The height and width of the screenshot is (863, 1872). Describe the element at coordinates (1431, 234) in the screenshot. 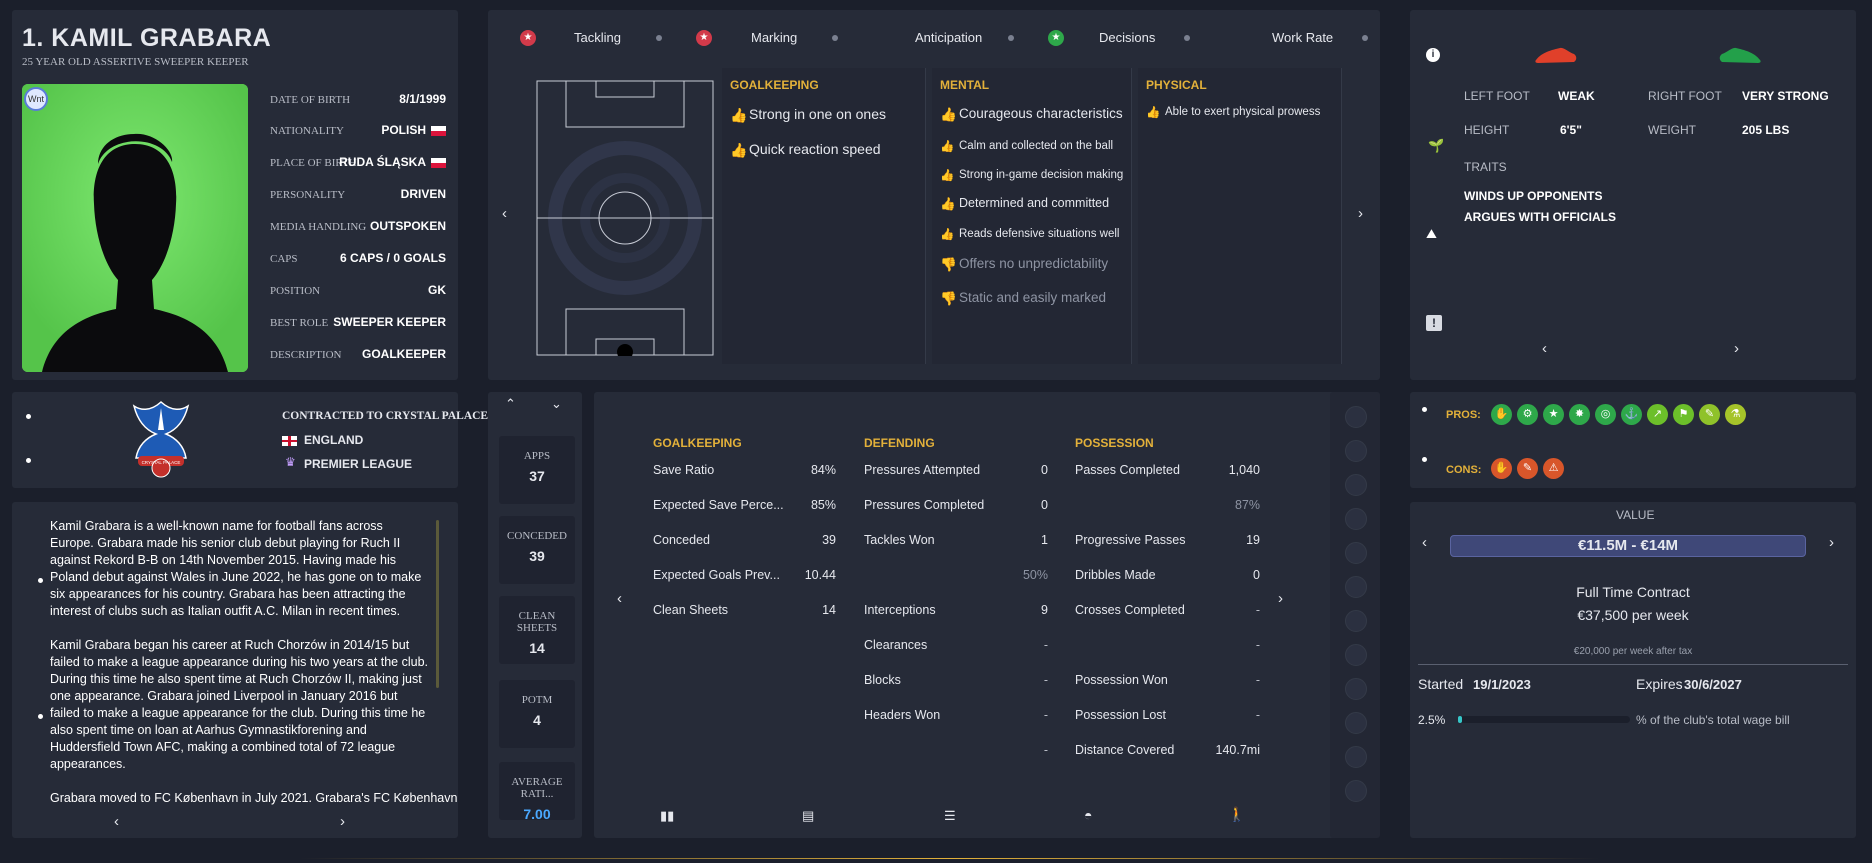

I see `mountain-icon: ⛰` at that location.